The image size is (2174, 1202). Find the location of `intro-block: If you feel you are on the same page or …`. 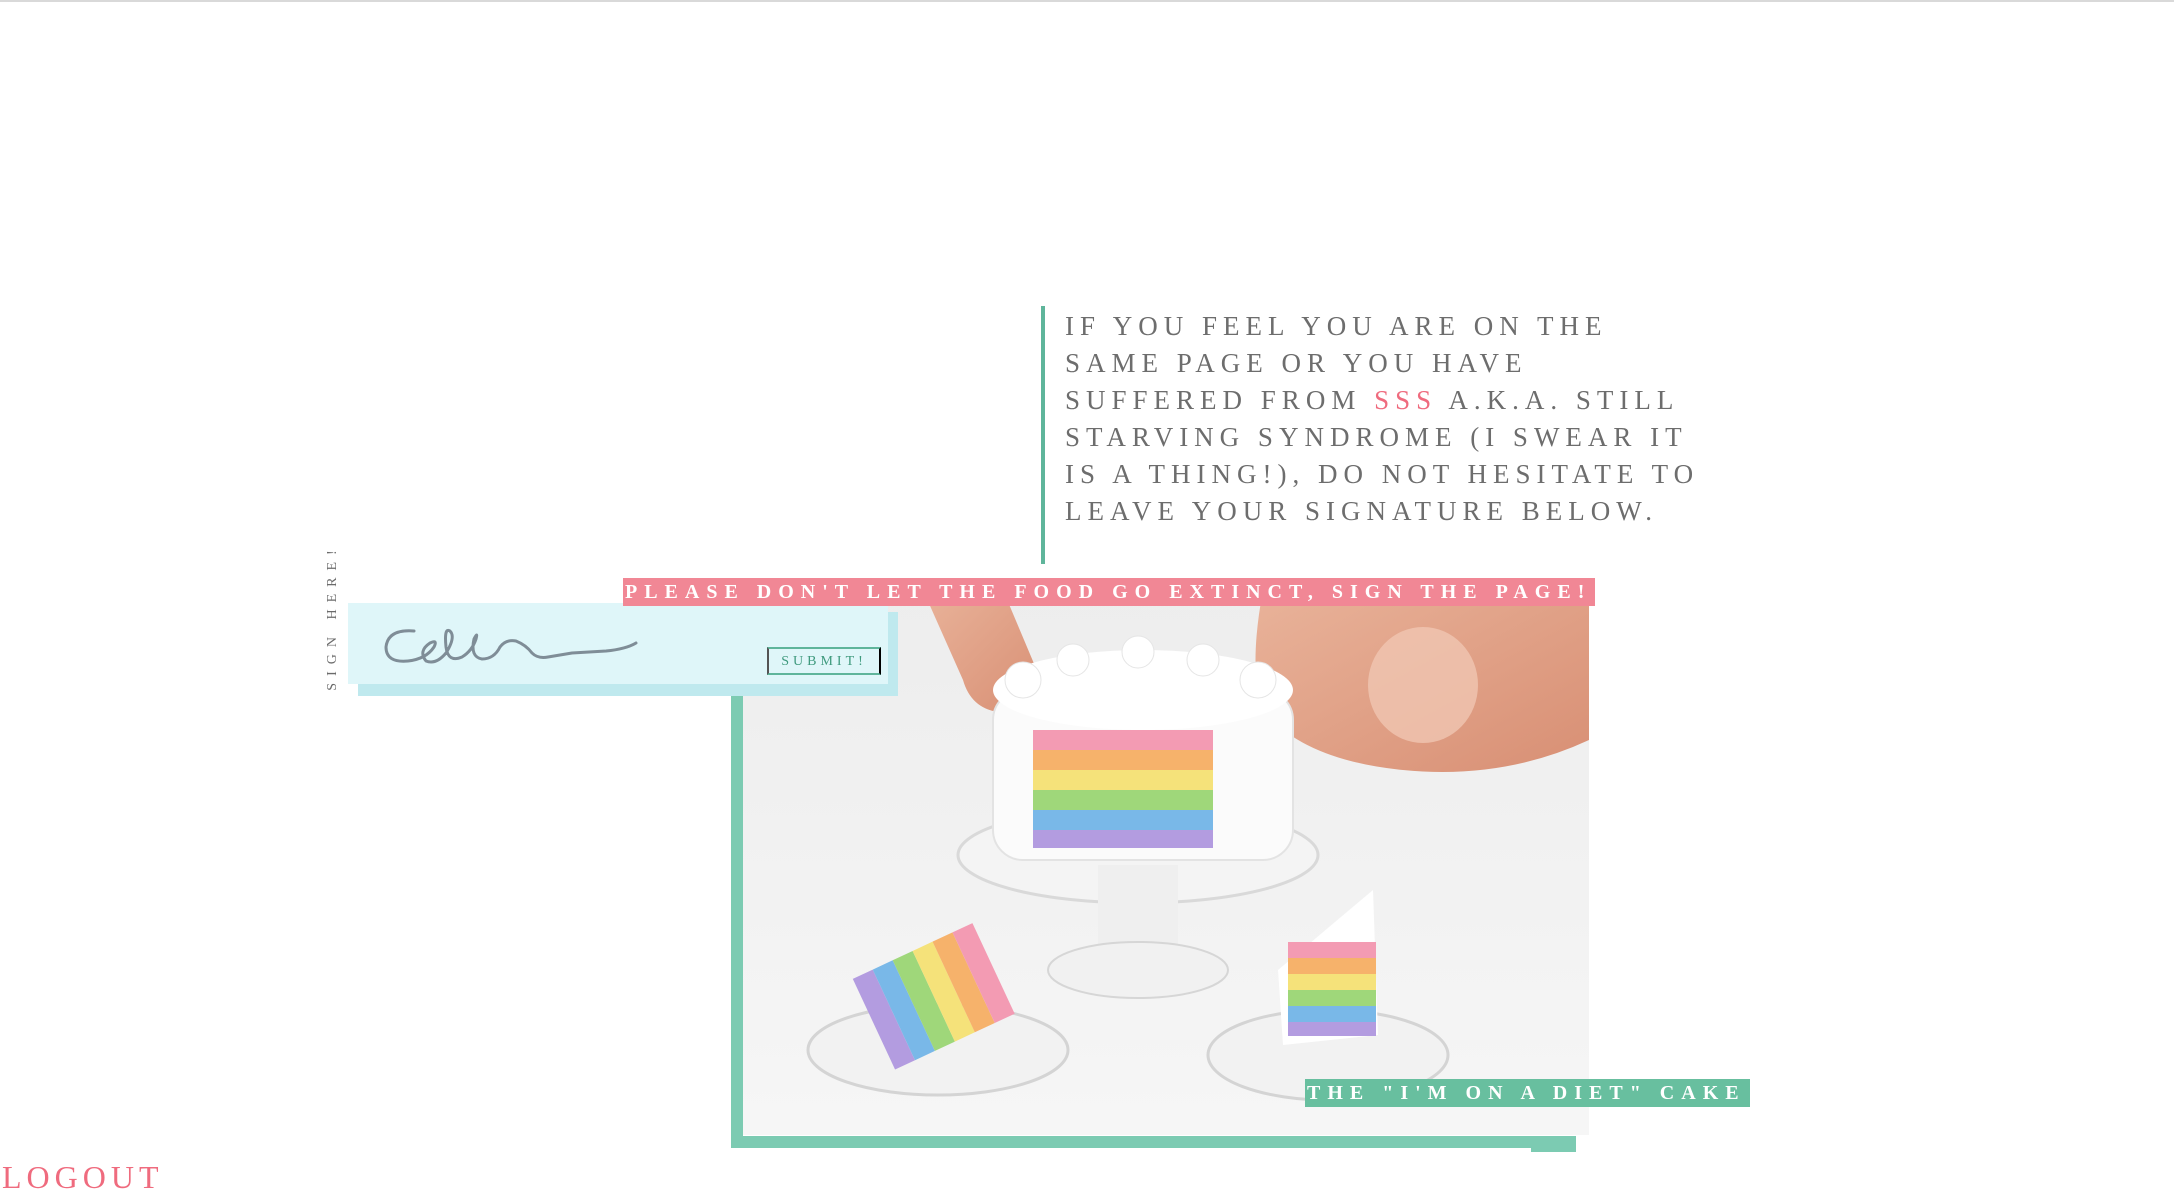

intro-block: If you feel you are on the same page or … is located at coordinates (1371, 435).